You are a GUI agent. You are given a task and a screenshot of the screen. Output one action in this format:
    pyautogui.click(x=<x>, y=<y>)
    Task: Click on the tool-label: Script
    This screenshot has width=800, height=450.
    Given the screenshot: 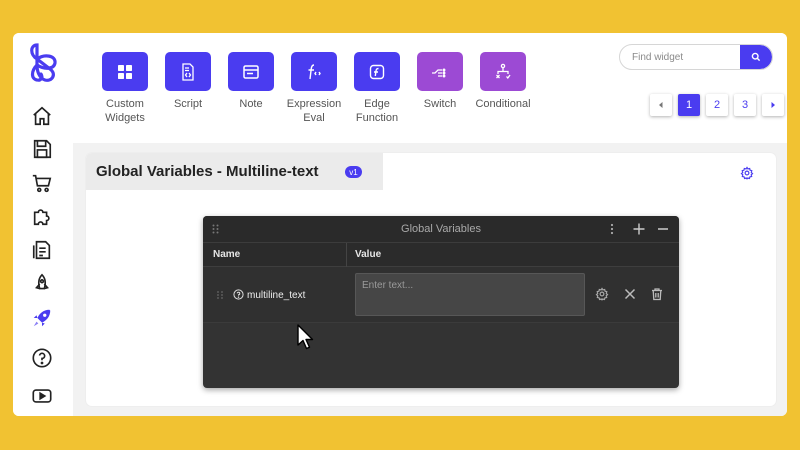 What is the action you would take?
    pyautogui.click(x=188, y=104)
    